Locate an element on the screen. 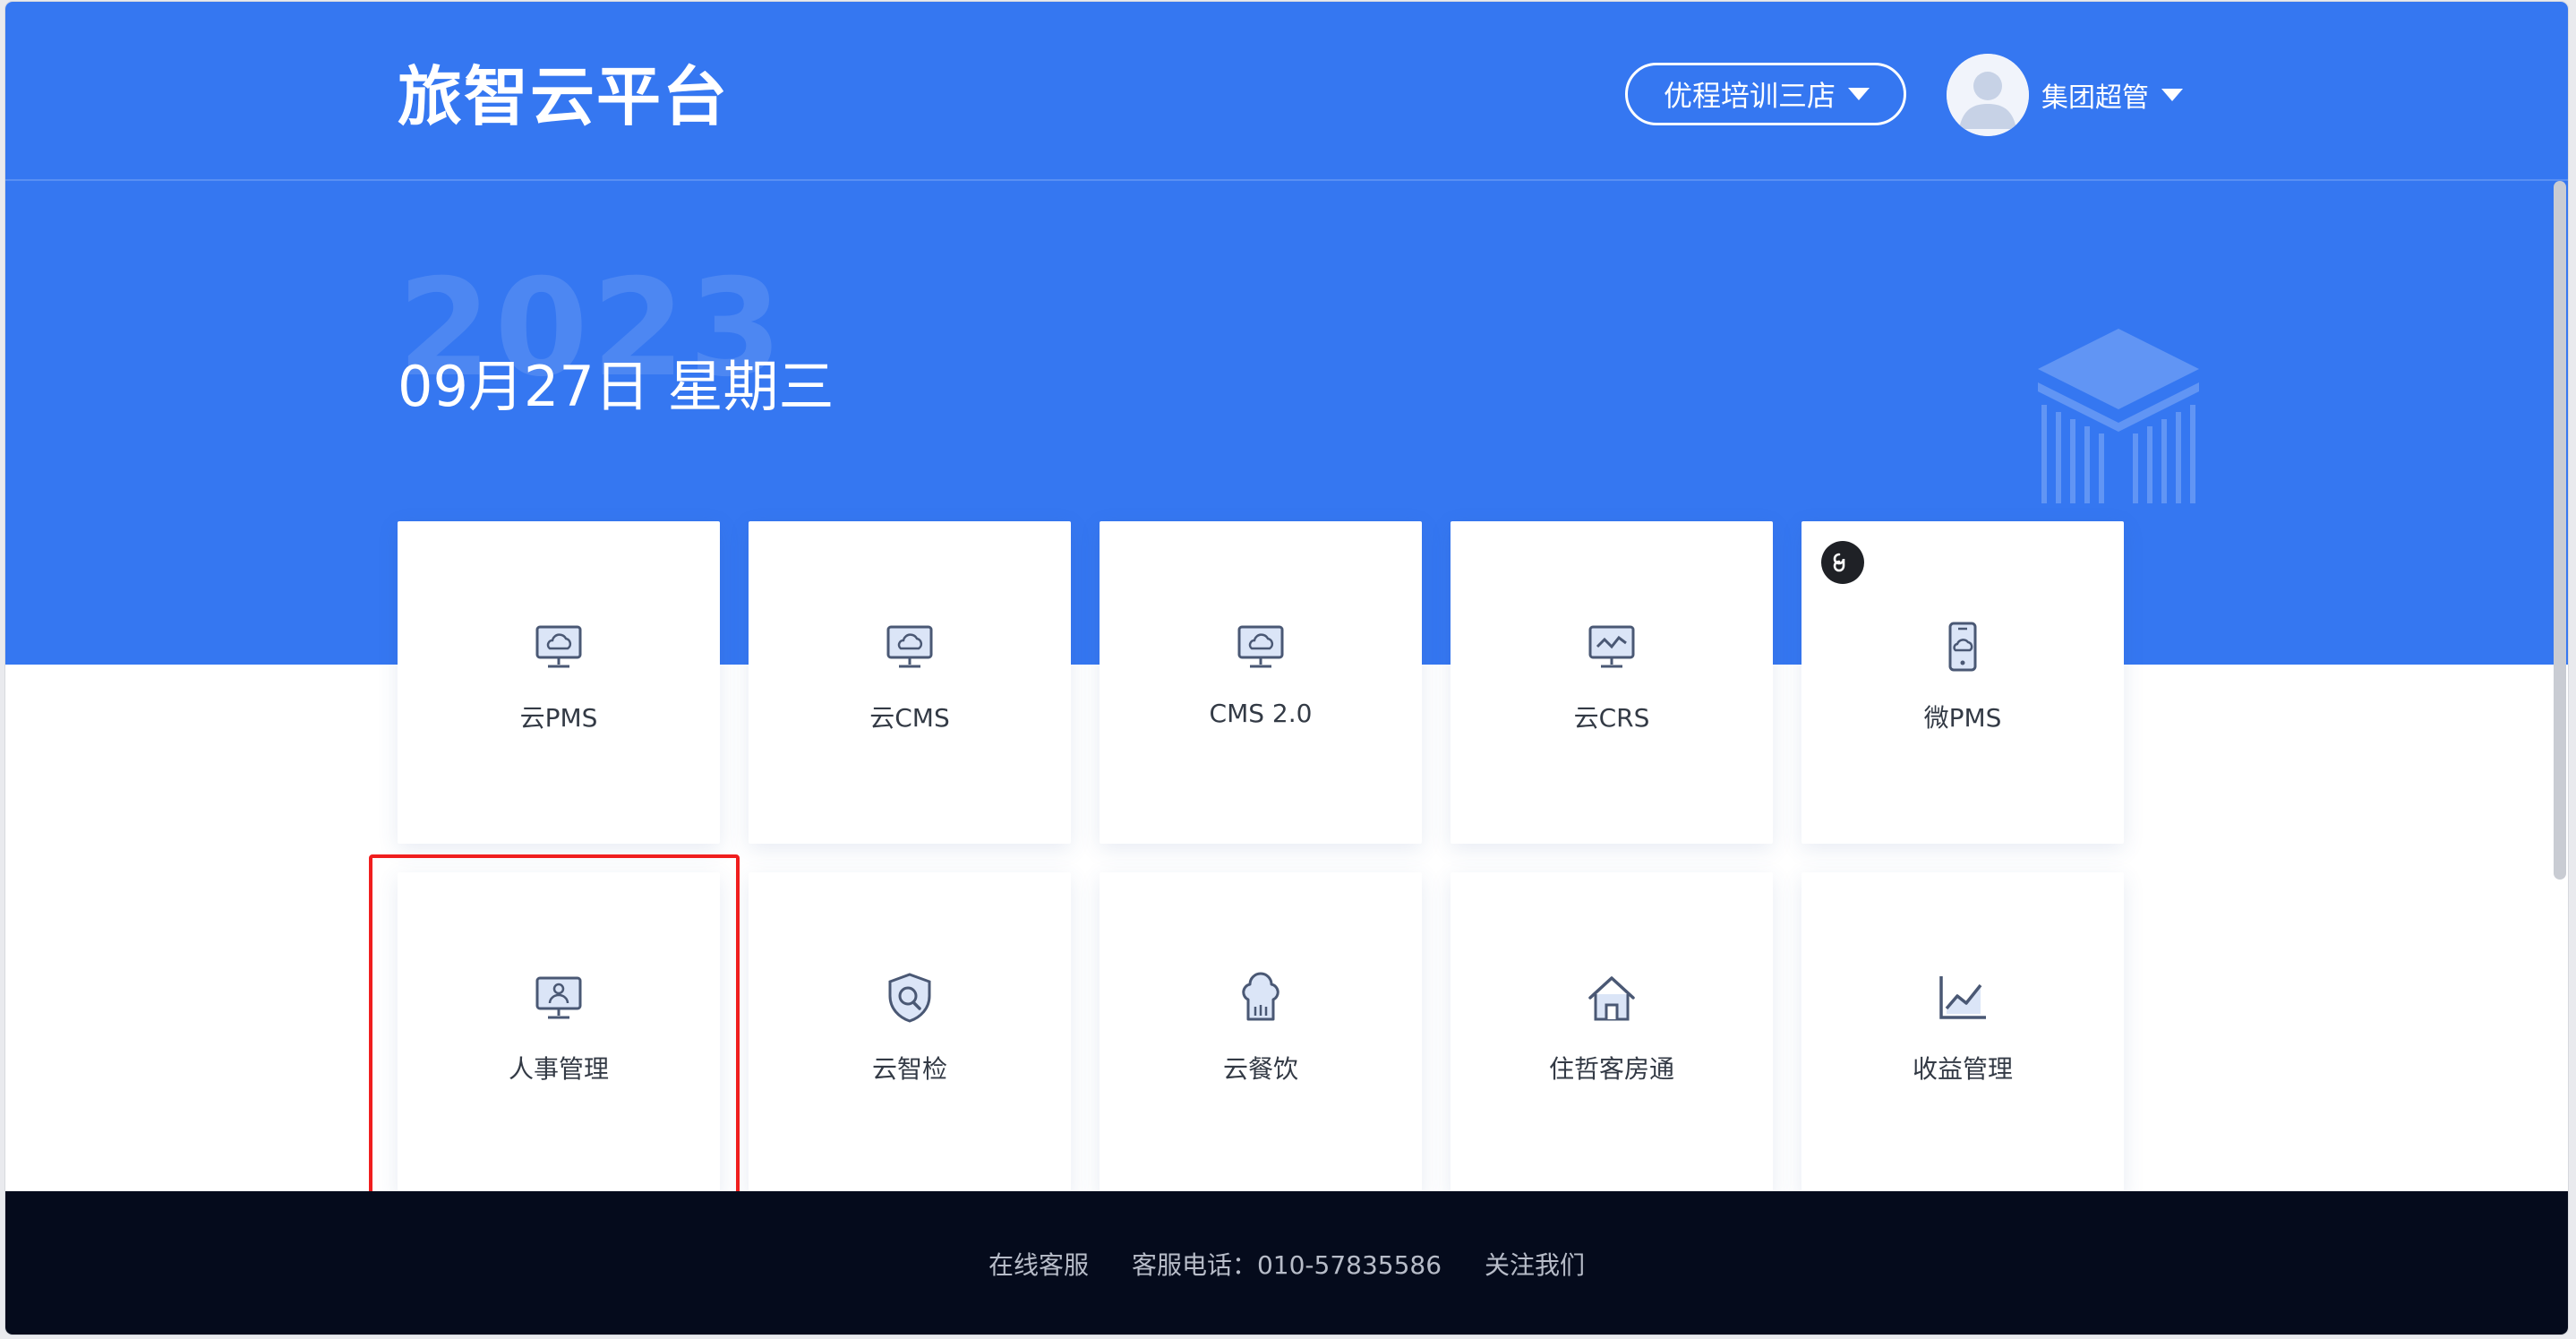 The height and width of the screenshot is (1339, 2576). app-tile-revenue-management: 收益管理 is located at coordinates (1962, 1033).